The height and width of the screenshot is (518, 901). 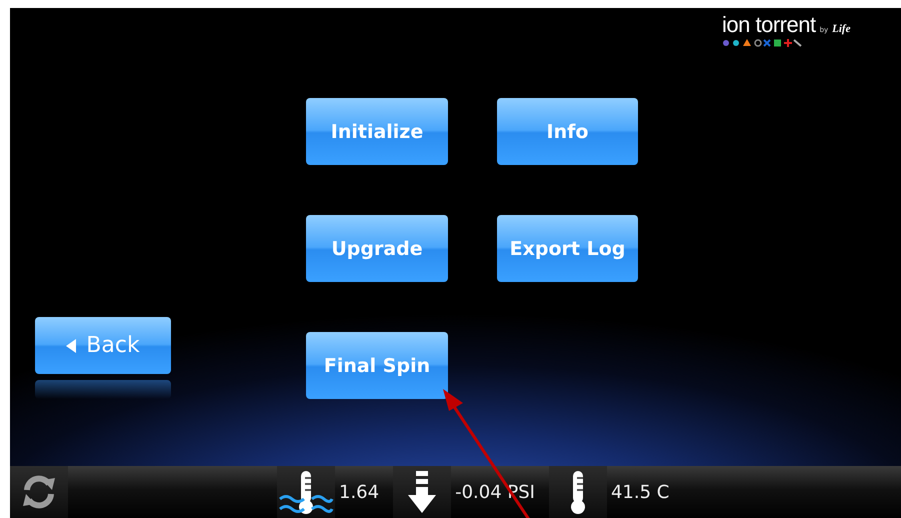 What do you see at coordinates (71, 345) in the screenshot?
I see `left-triangle-icon` at bounding box center [71, 345].